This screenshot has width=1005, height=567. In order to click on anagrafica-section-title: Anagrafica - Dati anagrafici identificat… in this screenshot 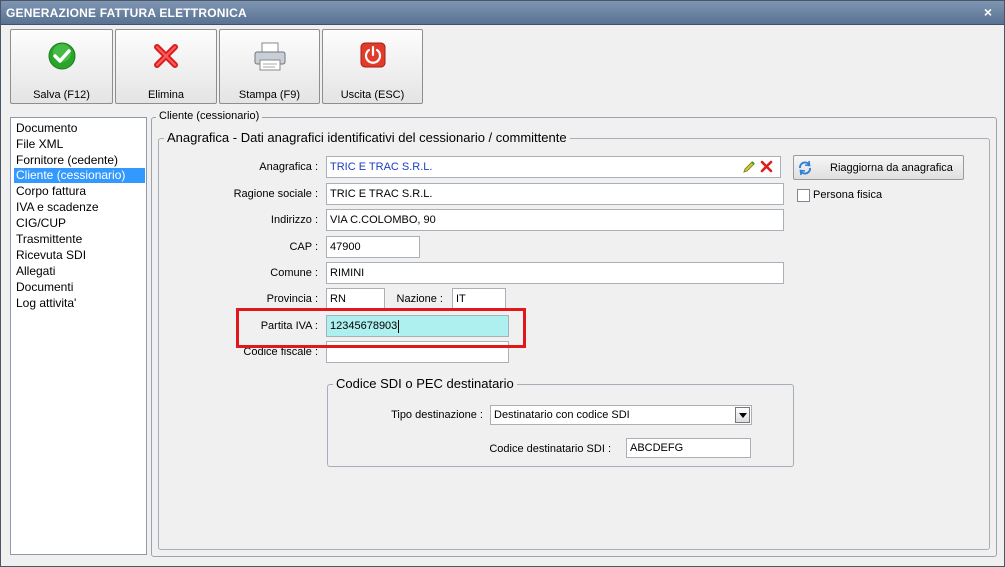, I will do `click(367, 137)`.